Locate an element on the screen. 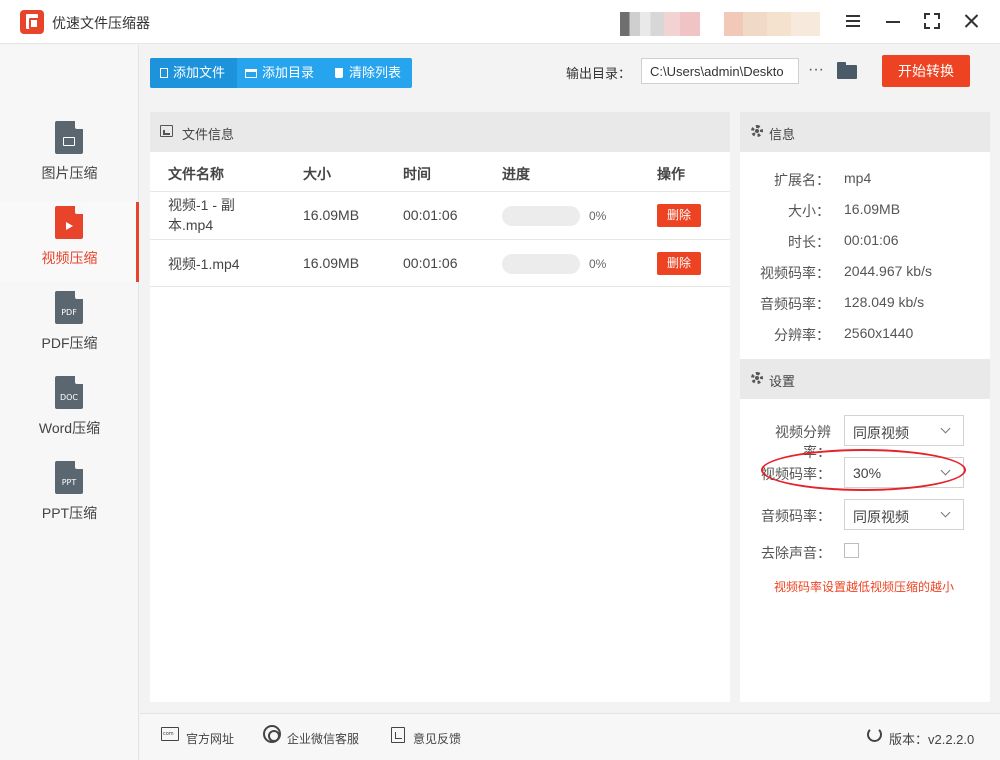  settings-title: 设置 is located at coordinates (782, 381).